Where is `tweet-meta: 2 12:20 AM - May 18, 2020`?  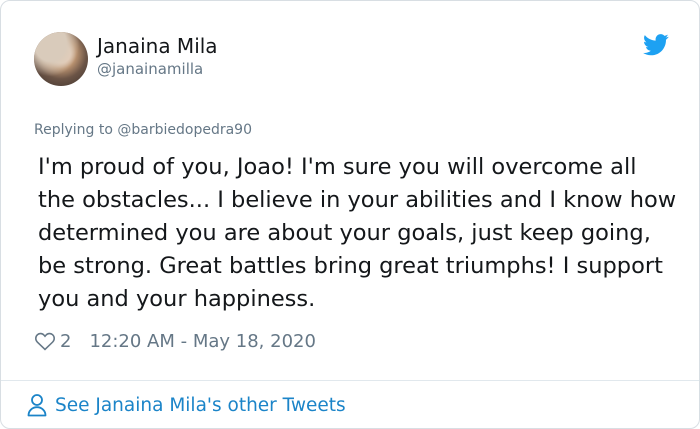
tweet-meta: 2 12:20 AM - May 18, 2020 is located at coordinates (175, 341).